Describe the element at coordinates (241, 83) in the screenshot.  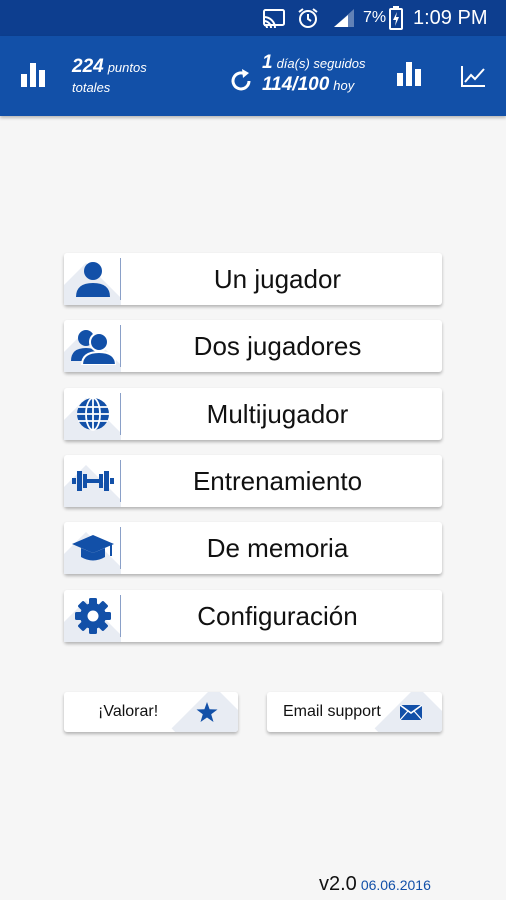
I see `refresh-icon` at that location.